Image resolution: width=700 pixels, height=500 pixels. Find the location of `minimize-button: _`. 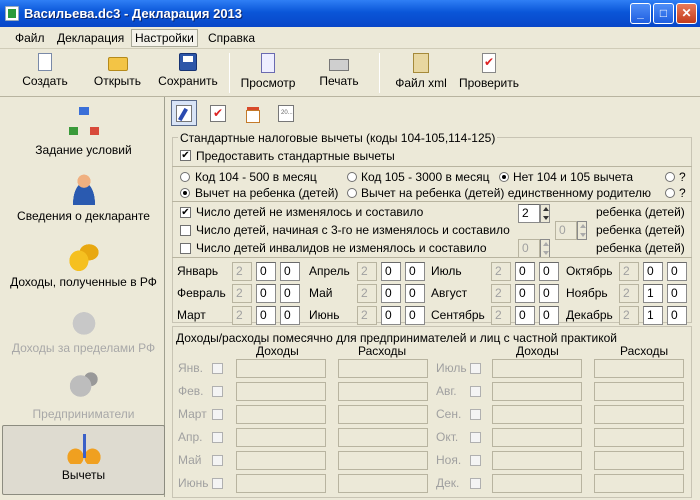

minimize-button: _ is located at coordinates (640, 13).